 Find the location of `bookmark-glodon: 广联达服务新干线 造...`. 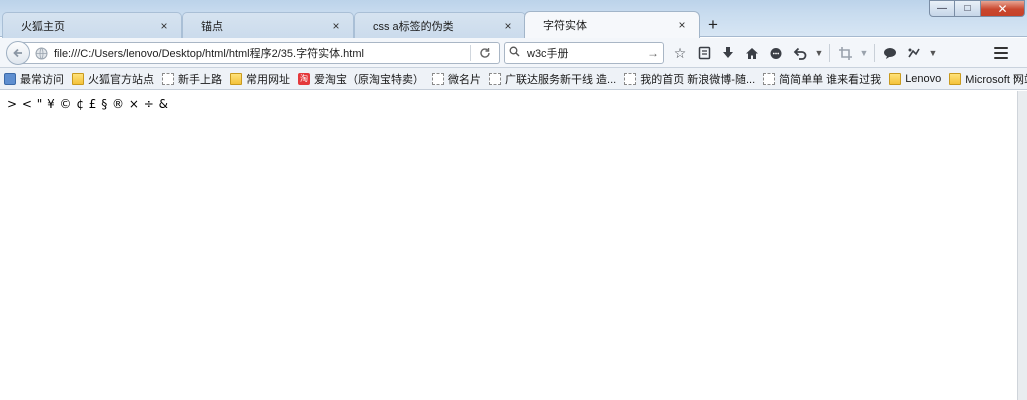

bookmark-glodon: 广联达服务新干线 造... is located at coordinates (552, 79).